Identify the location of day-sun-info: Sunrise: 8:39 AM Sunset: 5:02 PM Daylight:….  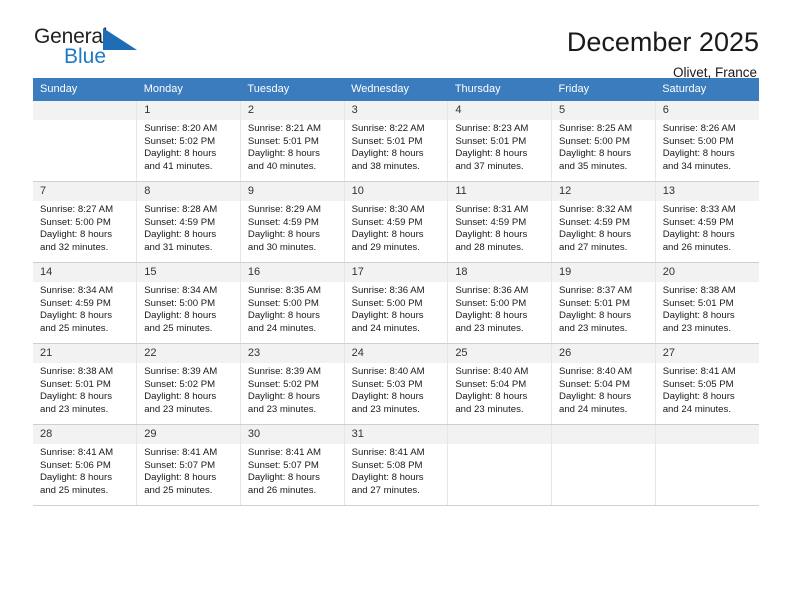
(188, 389).